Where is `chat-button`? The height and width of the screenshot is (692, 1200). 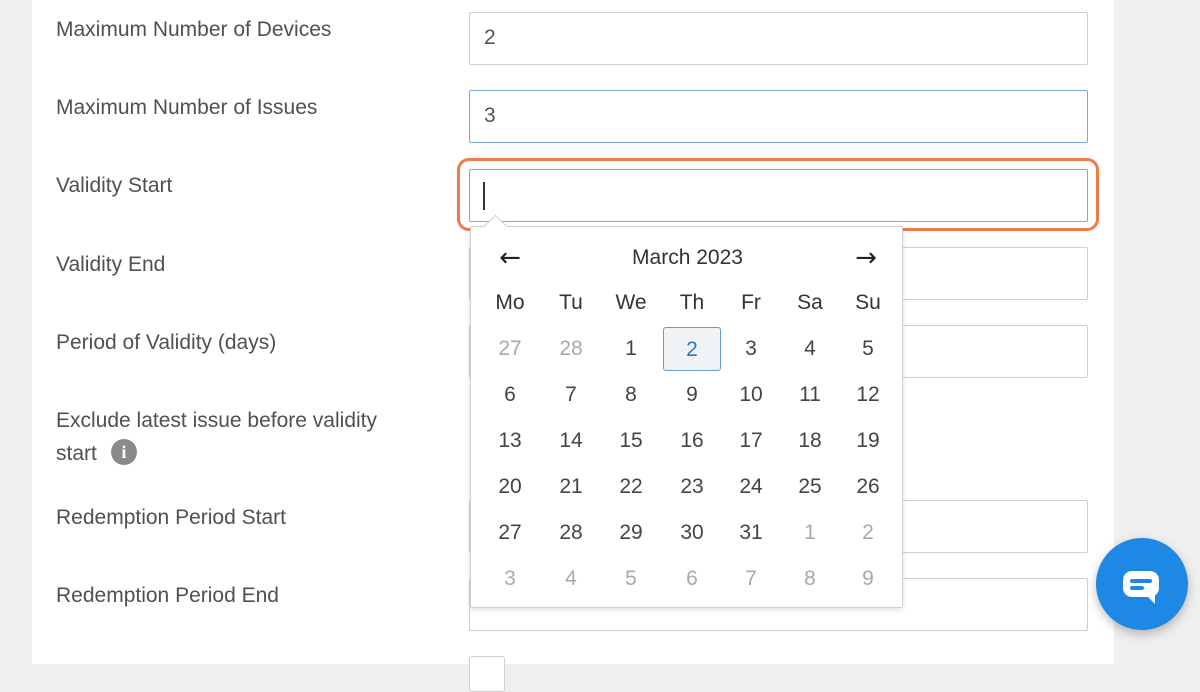 chat-button is located at coordinates (1142, 584).